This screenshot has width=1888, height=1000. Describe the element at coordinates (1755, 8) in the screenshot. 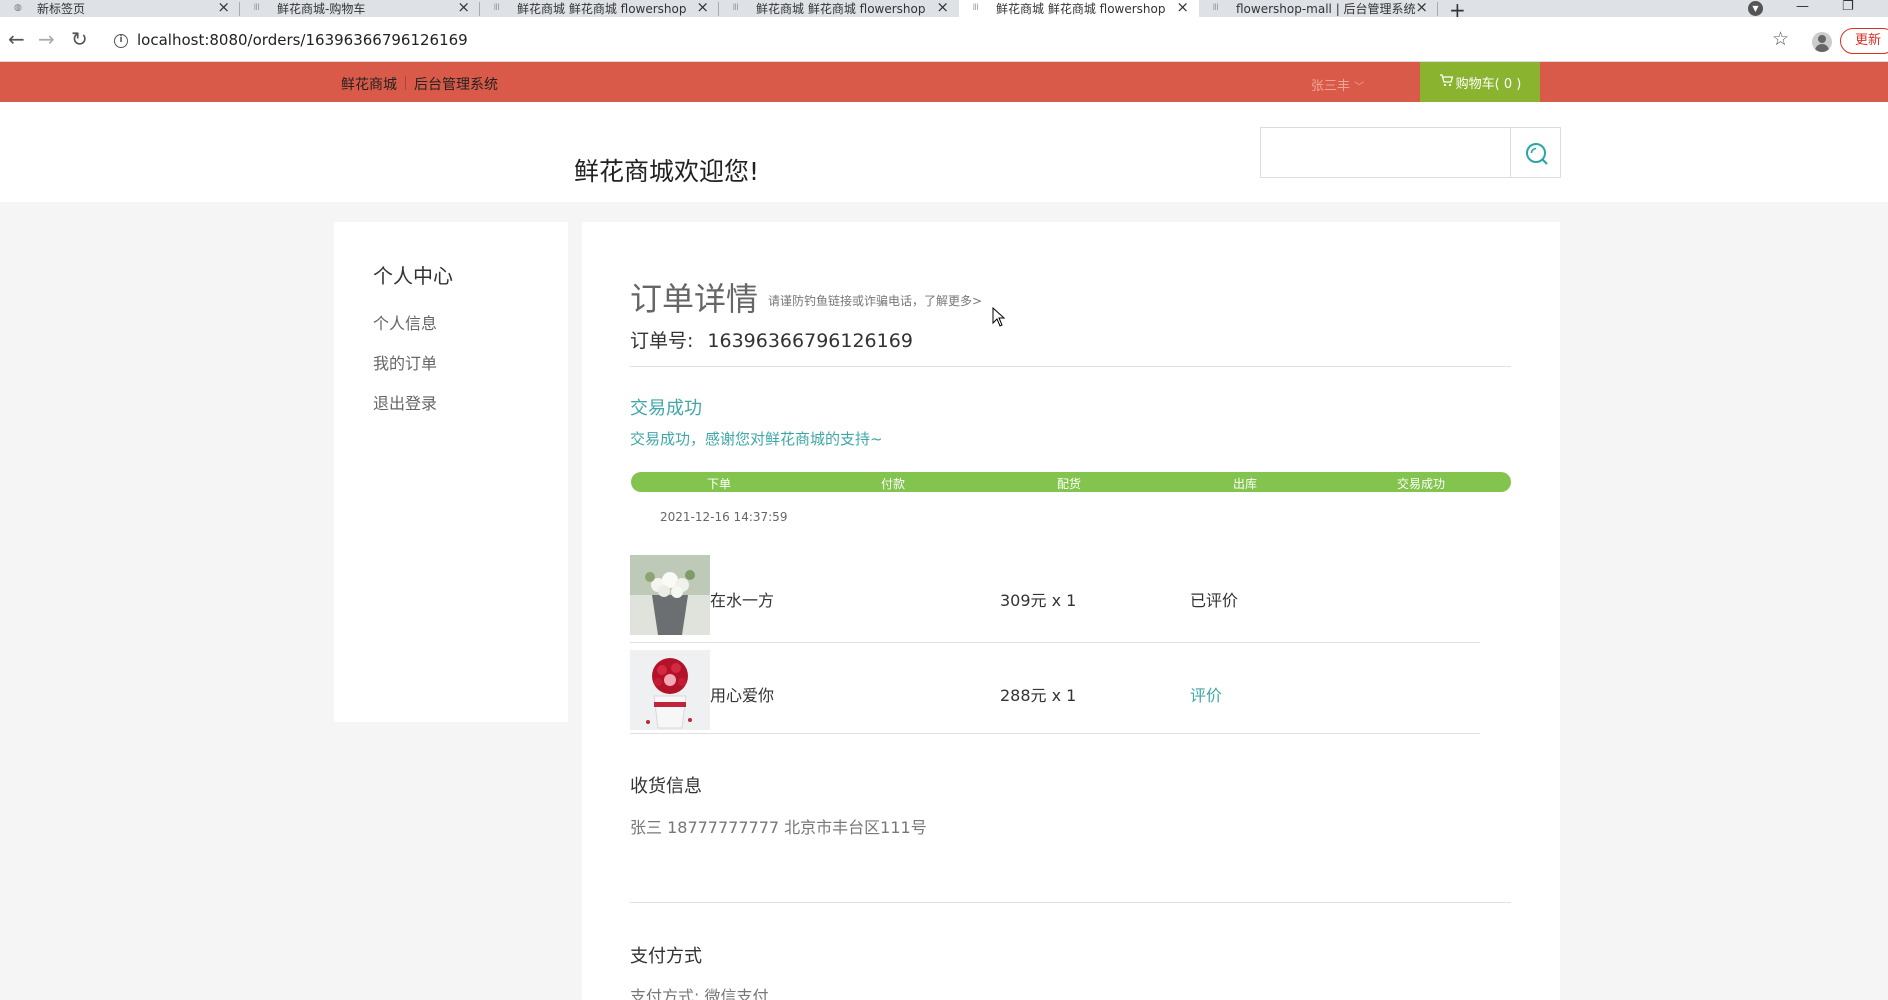

I see `tab-search-icon: ▼` at that location.